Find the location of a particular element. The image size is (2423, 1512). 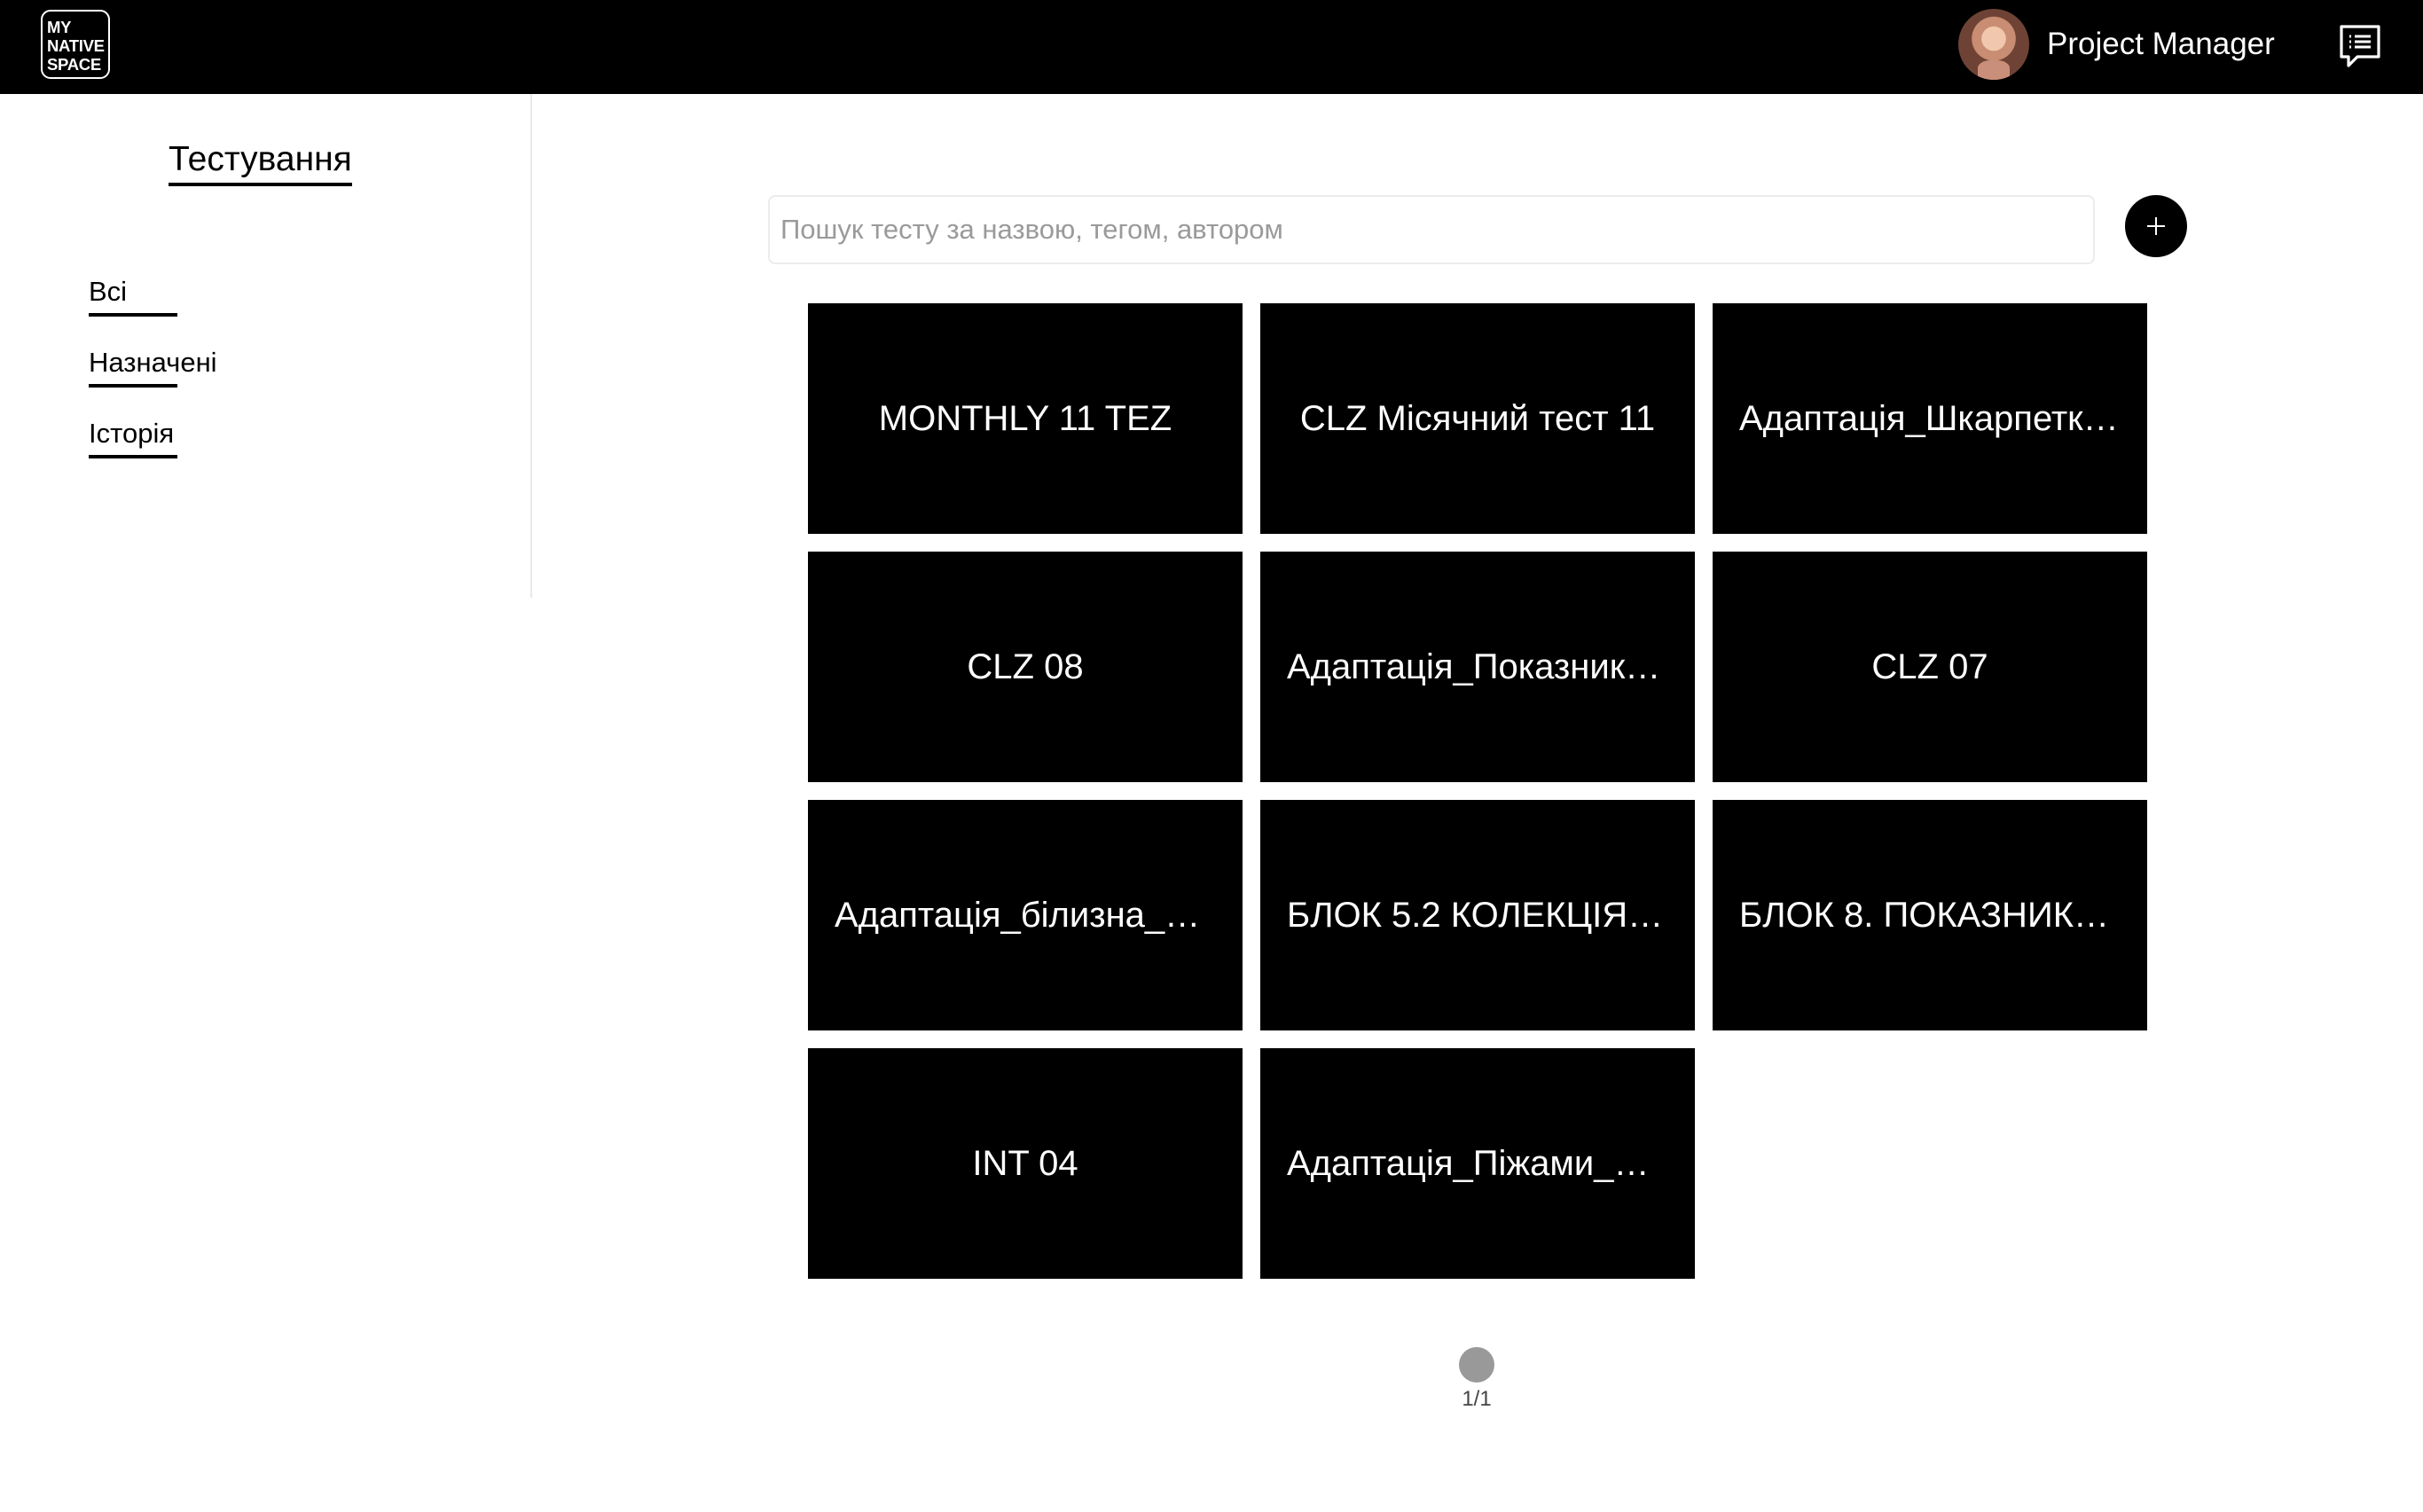

search-input is located at coordinates (1431, 229).